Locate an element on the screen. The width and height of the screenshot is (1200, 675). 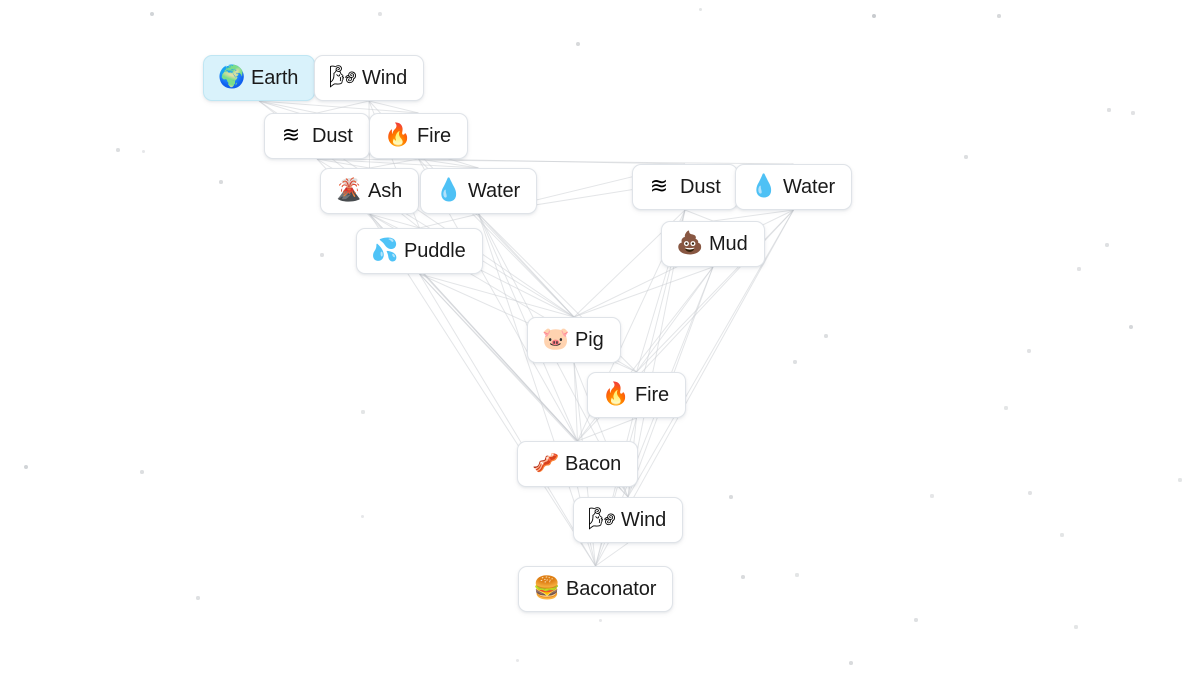
recipe-node-earth: 🌍 Earth is located at coordinates (259, 78).